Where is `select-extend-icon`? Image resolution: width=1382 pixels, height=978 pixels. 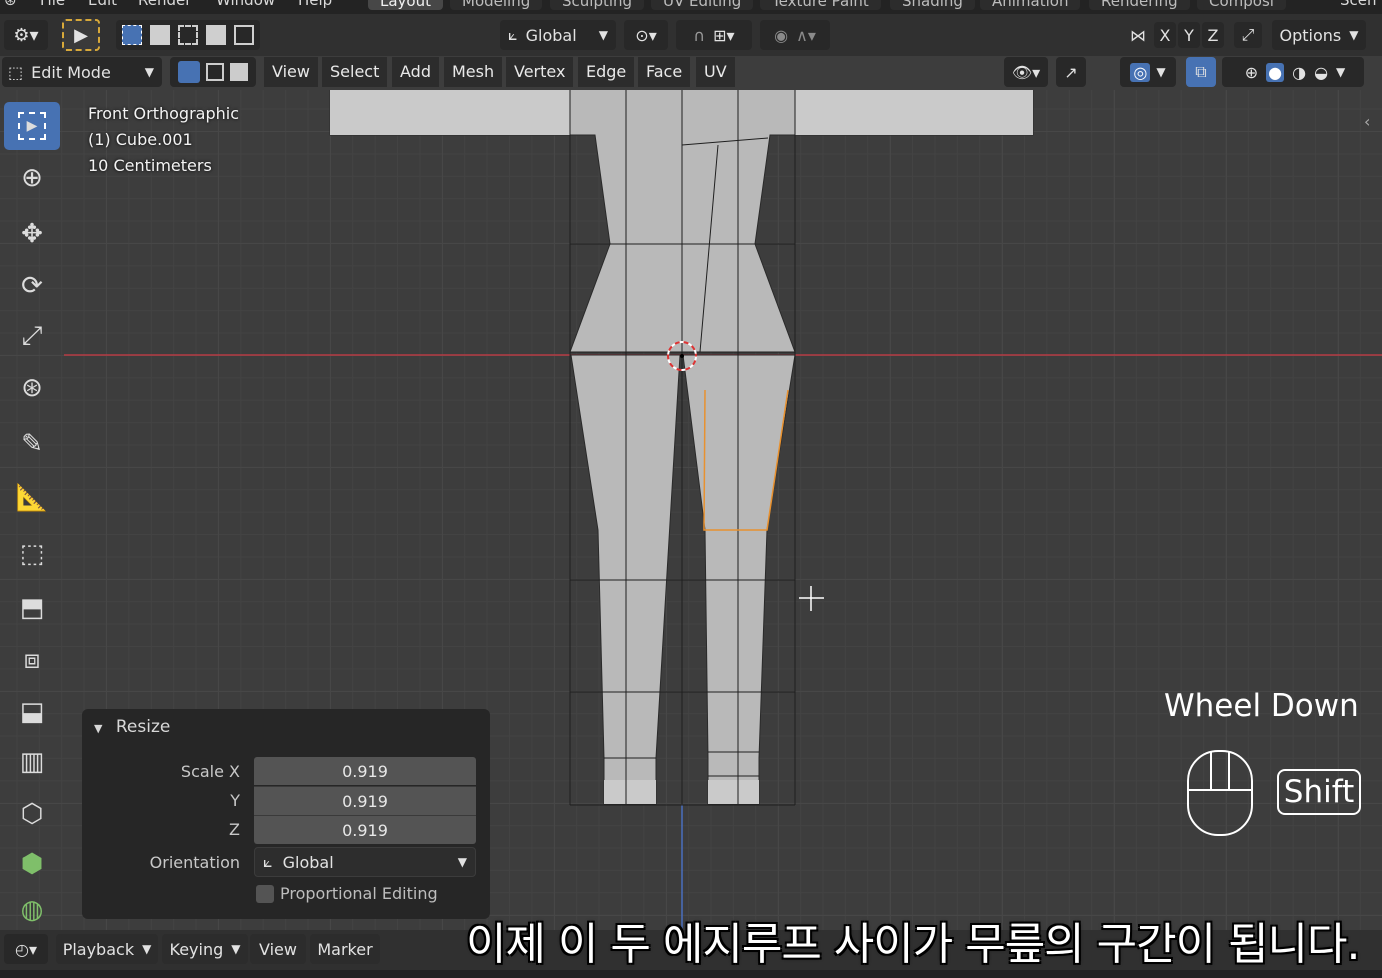 select-extend-icon is located at coordinates (160, 35).